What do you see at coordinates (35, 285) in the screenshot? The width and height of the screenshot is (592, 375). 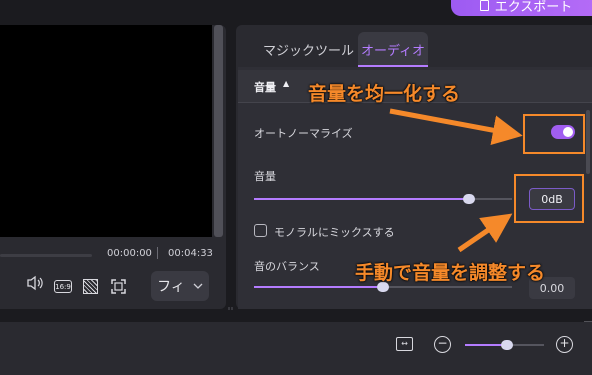 I see `speaker-icon` at bounding box center [35, 285].